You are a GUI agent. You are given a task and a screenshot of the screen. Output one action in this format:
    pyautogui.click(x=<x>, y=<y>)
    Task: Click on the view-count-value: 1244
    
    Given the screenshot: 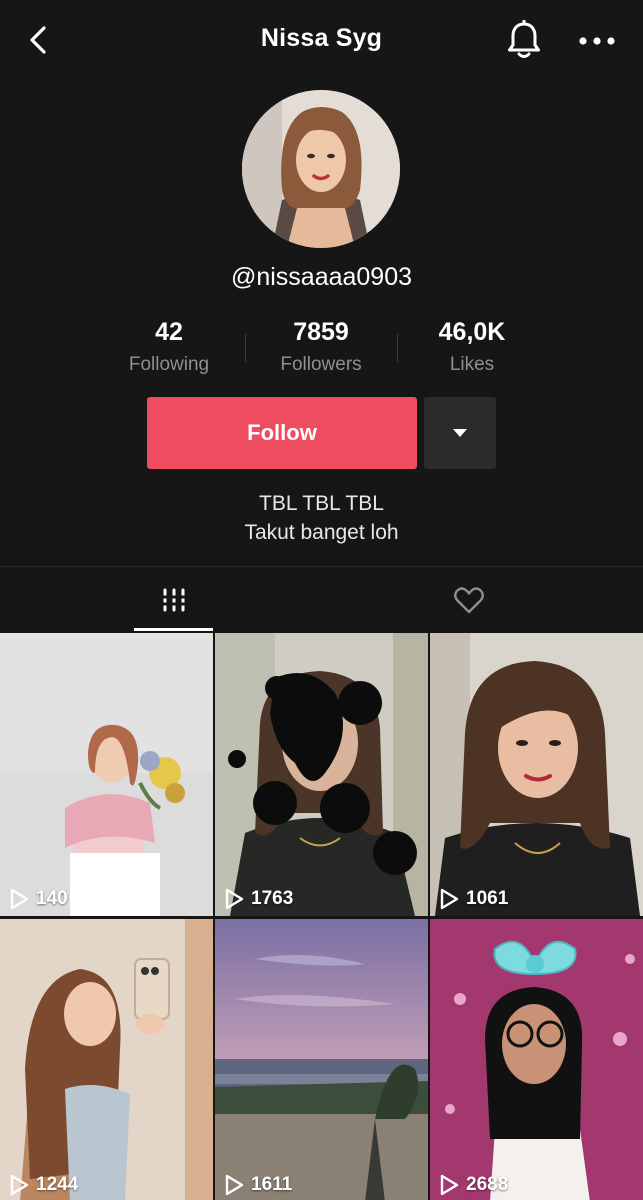 What is the action you would take?
    pyautogui.click(x=57, y=1184)
    